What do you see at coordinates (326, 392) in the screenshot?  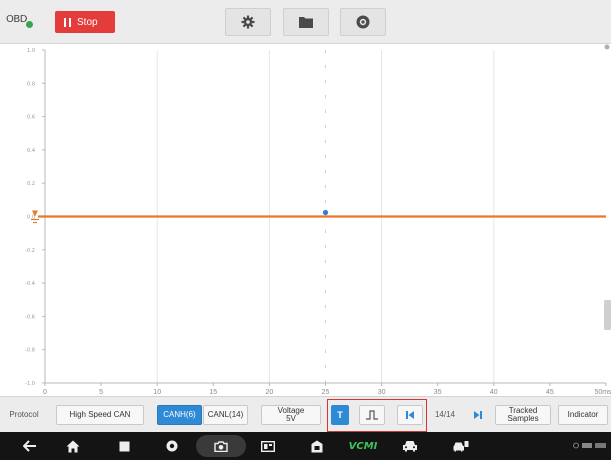 I see `x-tick-label: 25` at bounding box center [326, 392].